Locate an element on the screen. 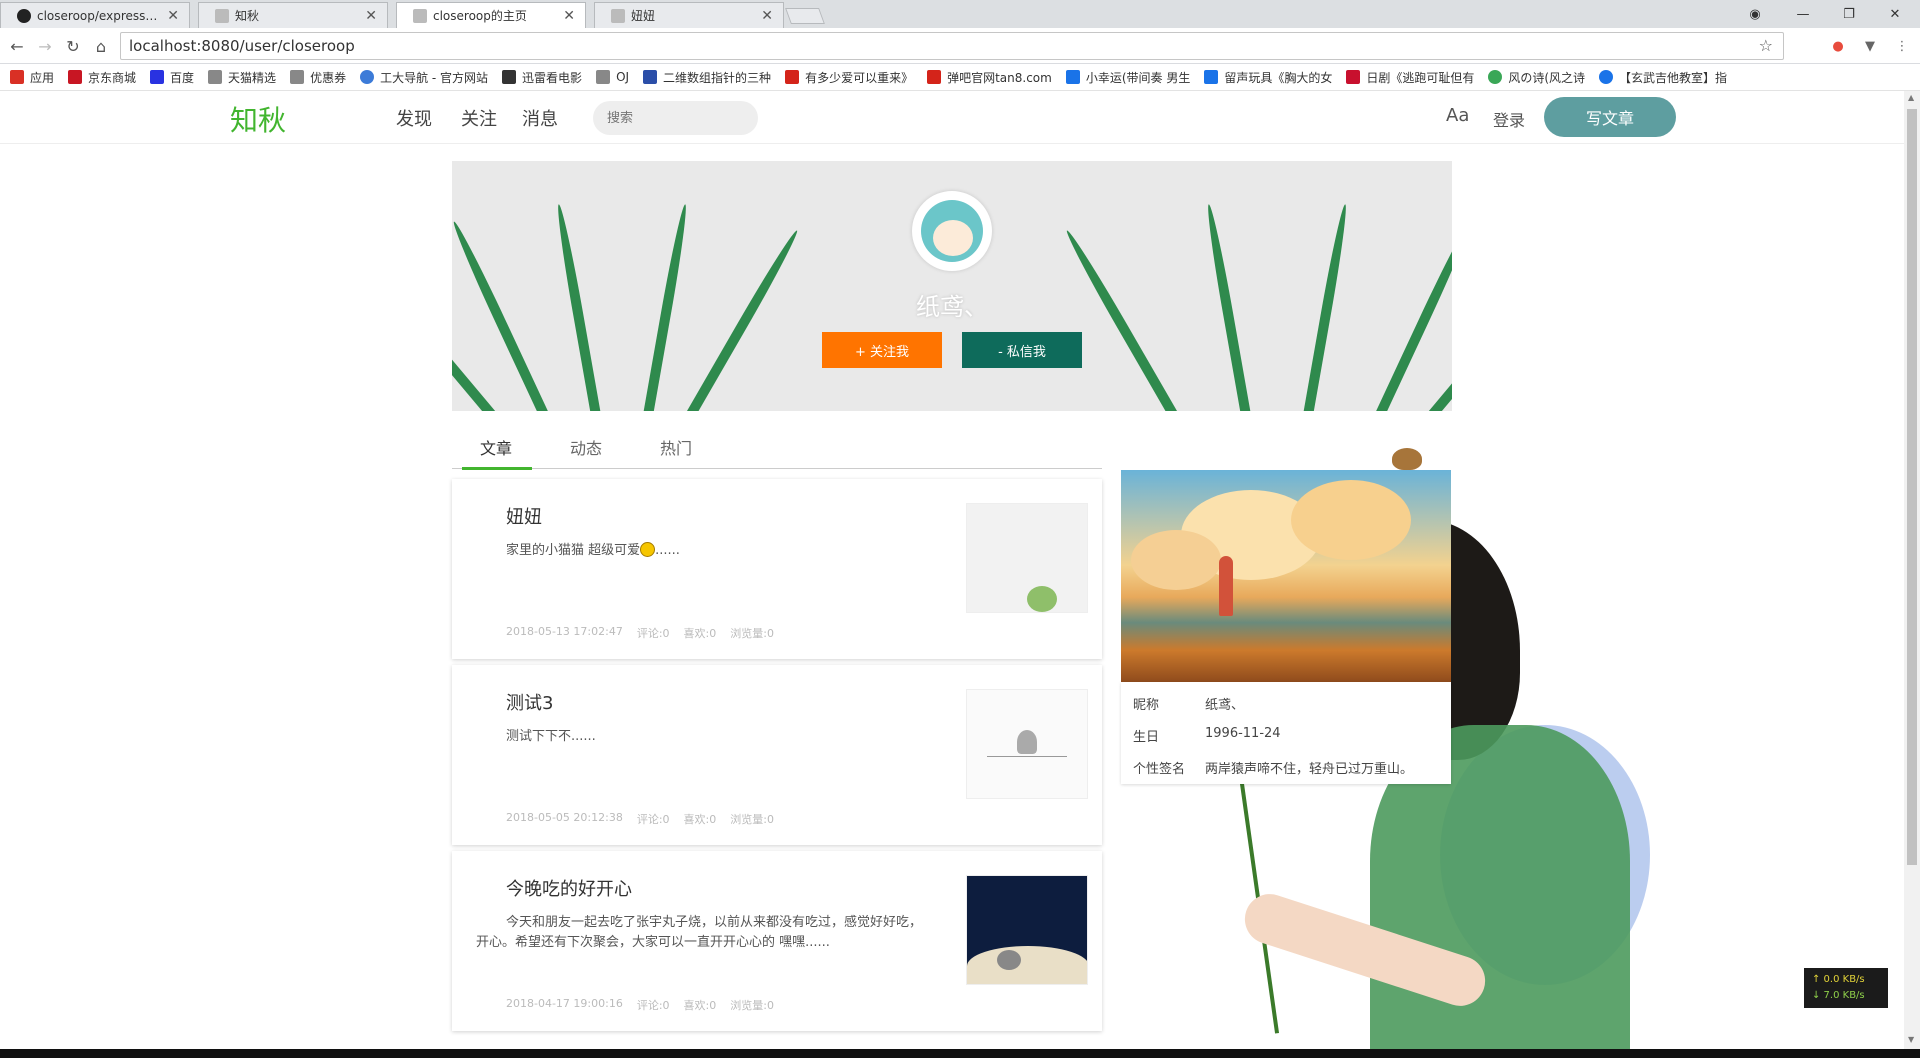 The height and width of the screenshot is (1058, 1920). bookmark-item: 二维数组指针的三种 is located at coordinates (707, 77).